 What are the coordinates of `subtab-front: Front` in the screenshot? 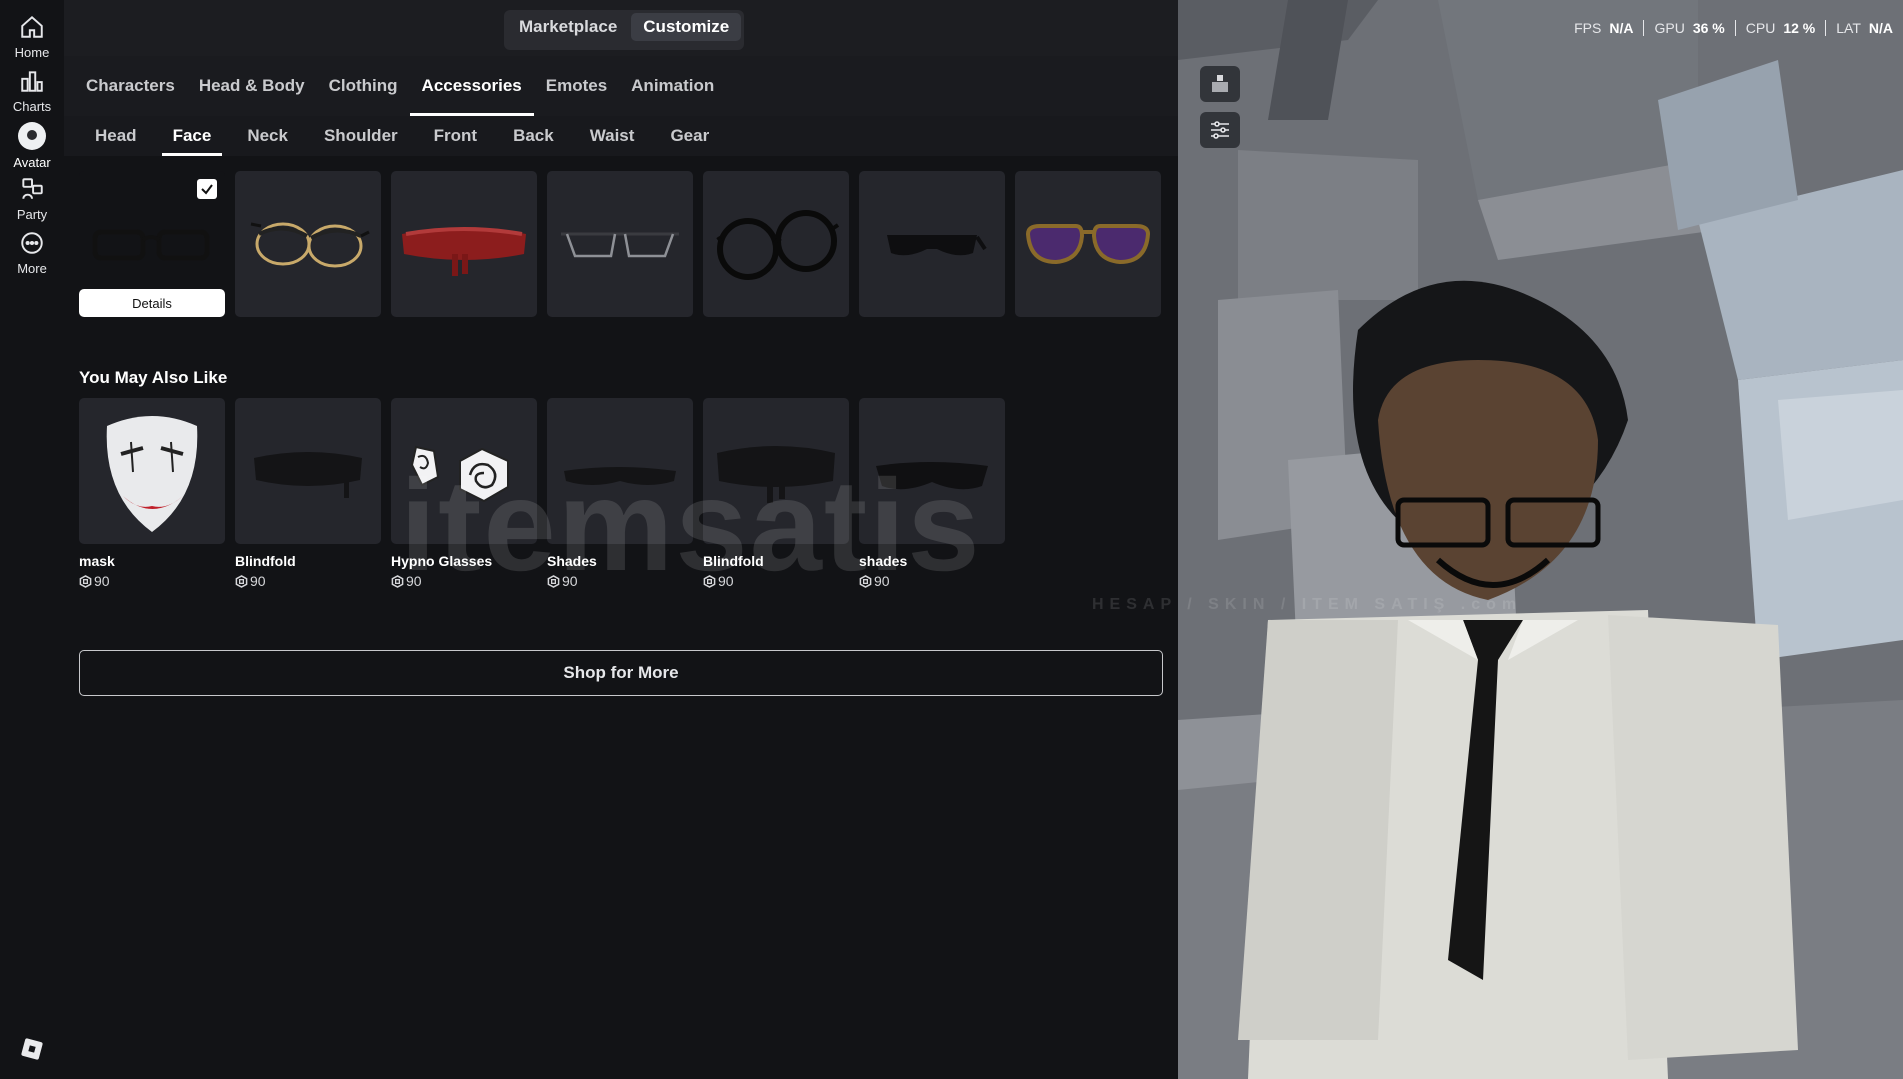 It's located at (455, 136).